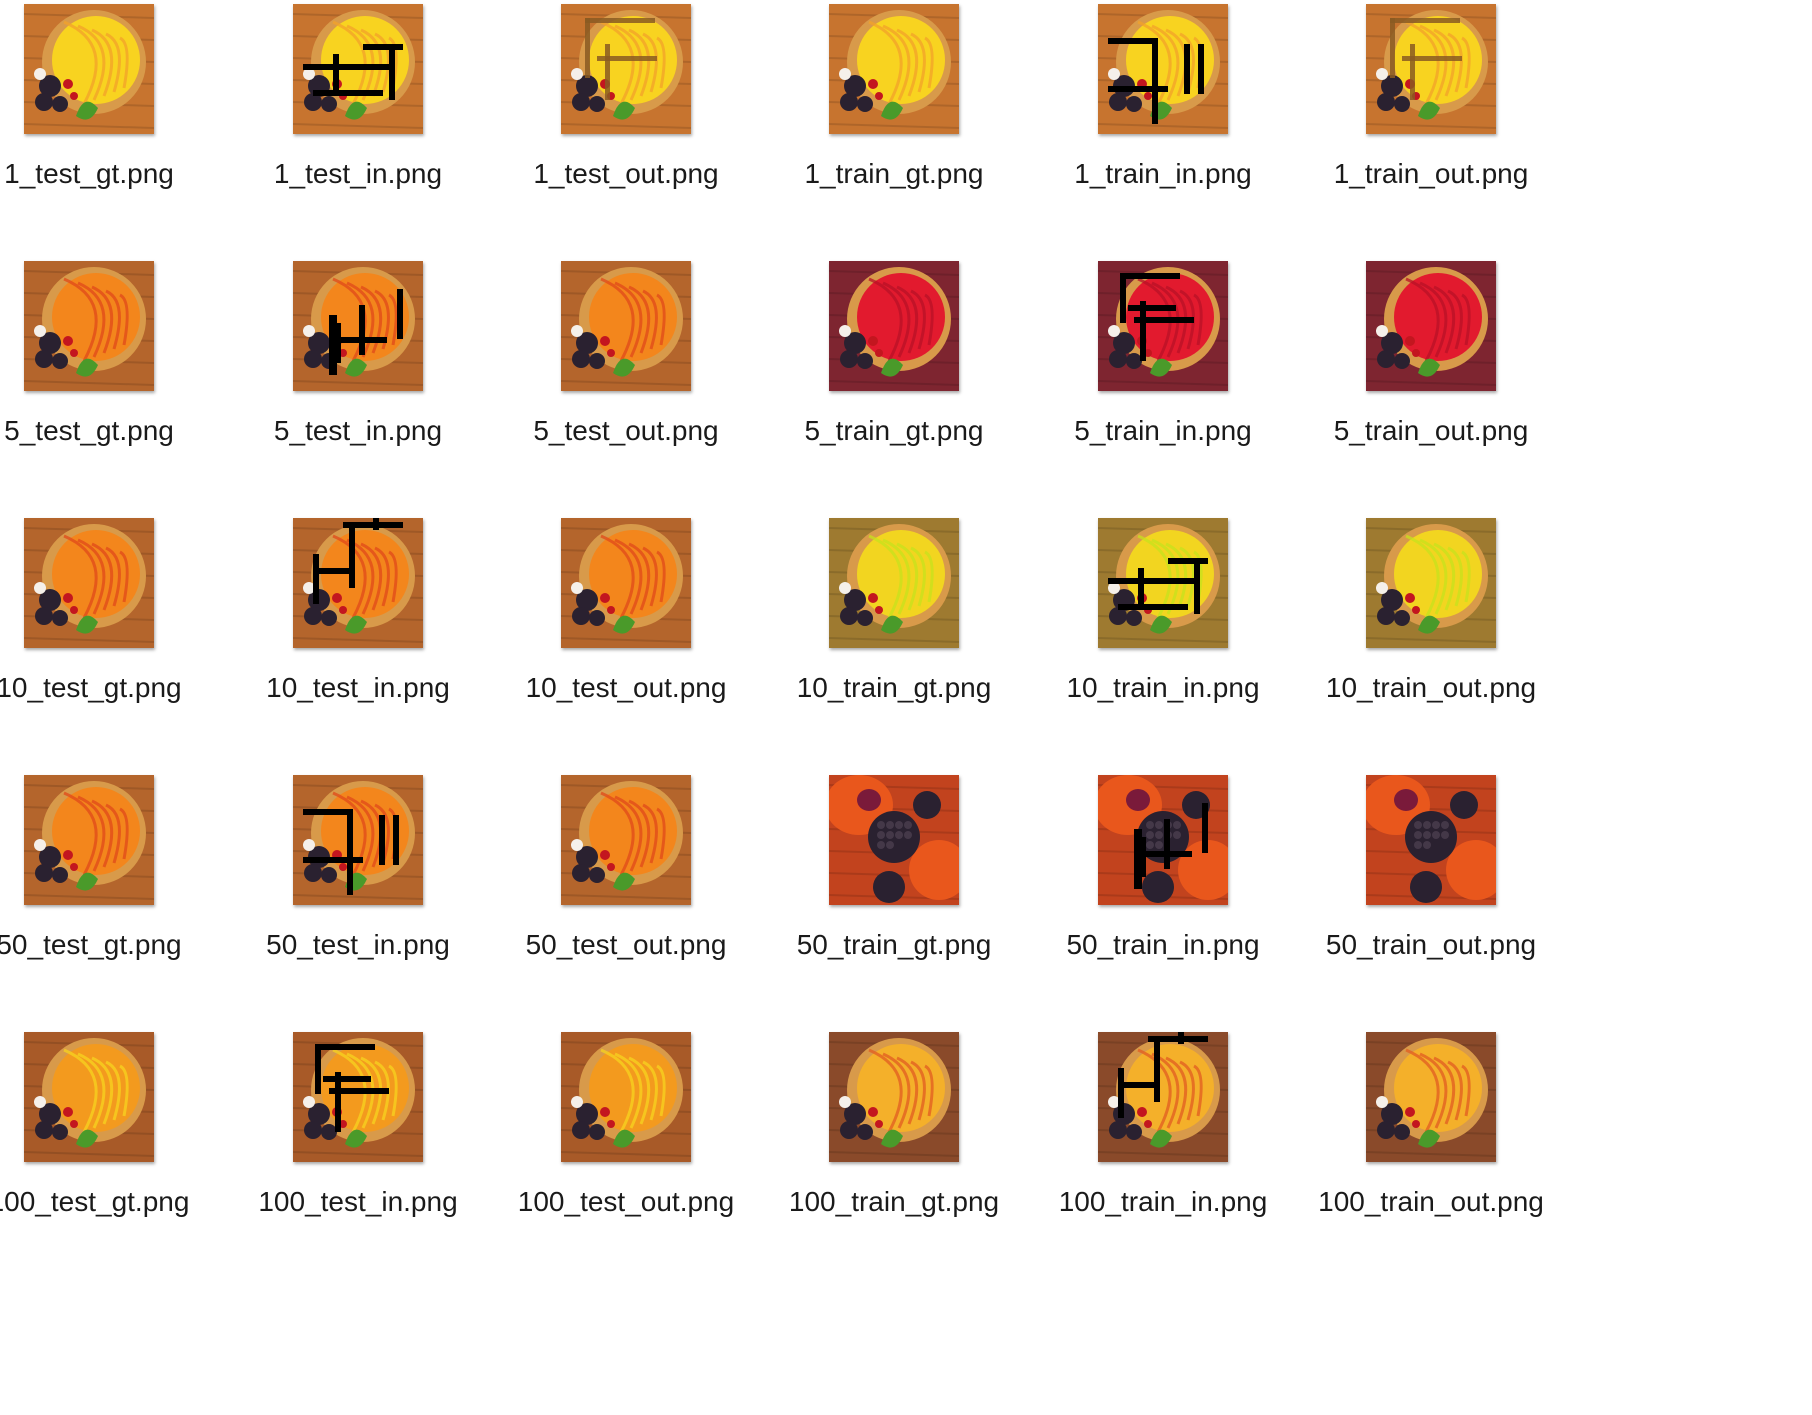 The width and height of the screenshot is (1812, 1415). Describe the element at coordinates (894, 944) in the screenshot. I see `file-name-label: 50_train_gt.png` at that location.